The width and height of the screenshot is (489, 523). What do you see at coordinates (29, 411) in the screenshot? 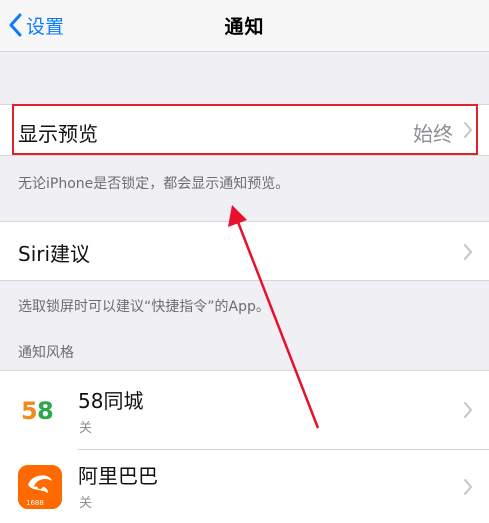
I see `svg-text: 5` at bounding box center [29, 411].